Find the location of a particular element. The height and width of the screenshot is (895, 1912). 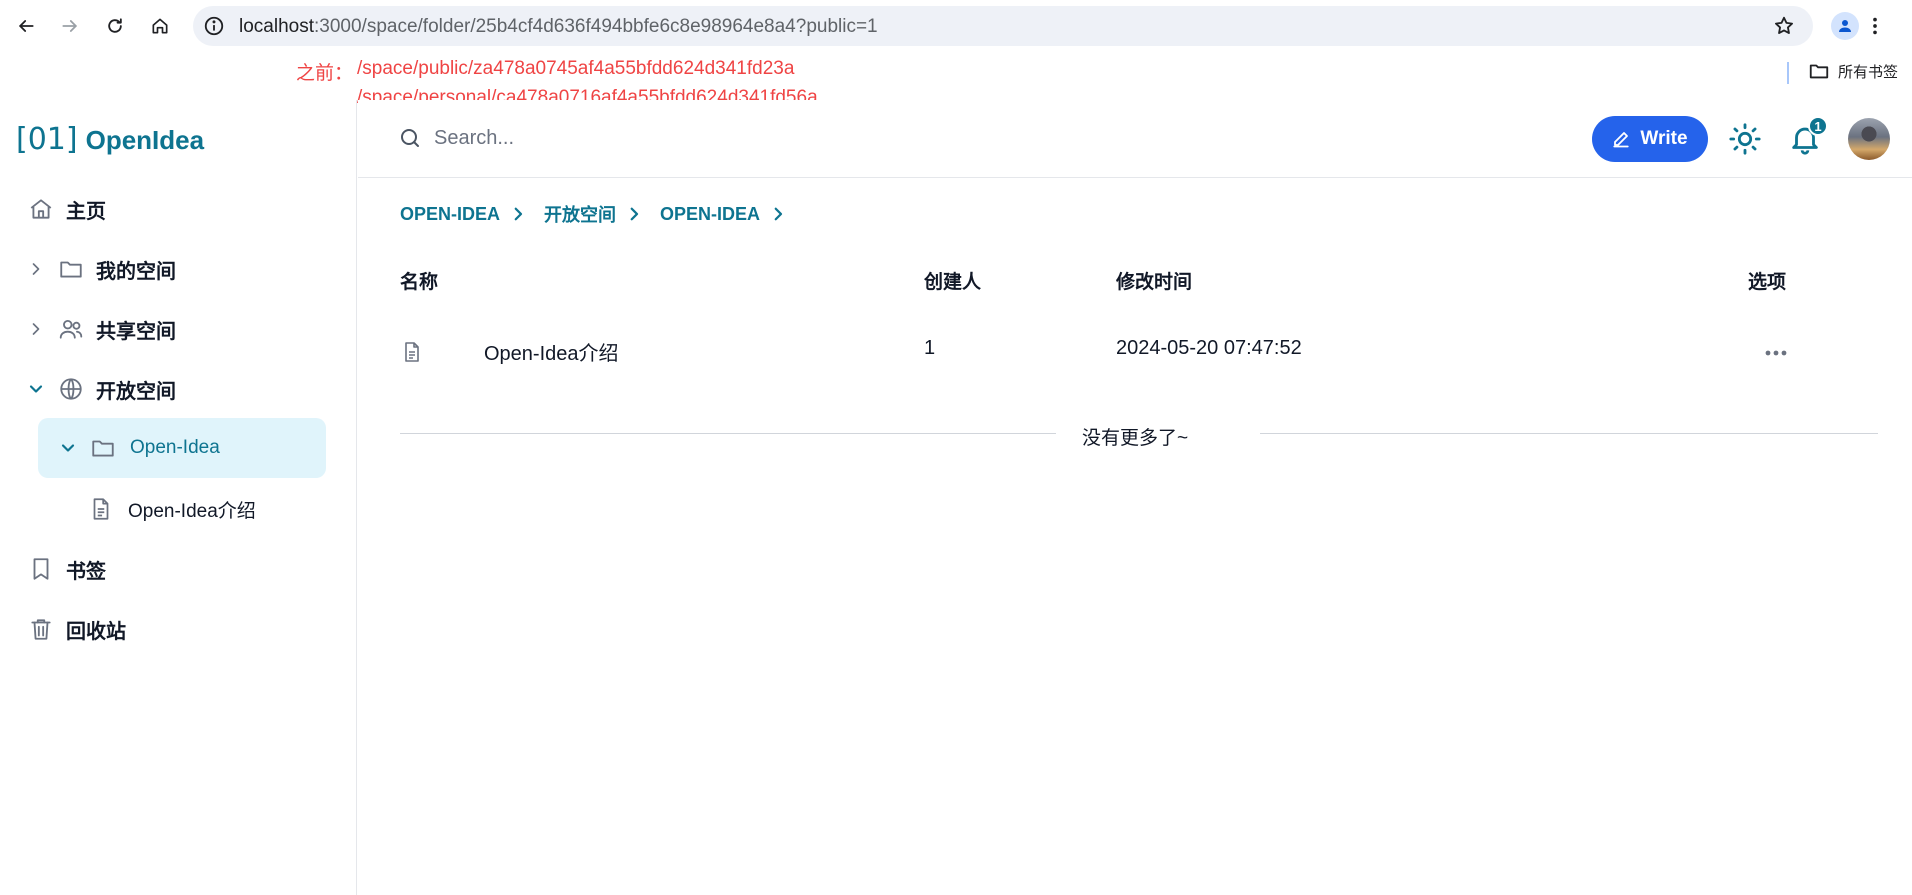

row-name: Open-Idea介绍 is located at coordinates (551, 351).